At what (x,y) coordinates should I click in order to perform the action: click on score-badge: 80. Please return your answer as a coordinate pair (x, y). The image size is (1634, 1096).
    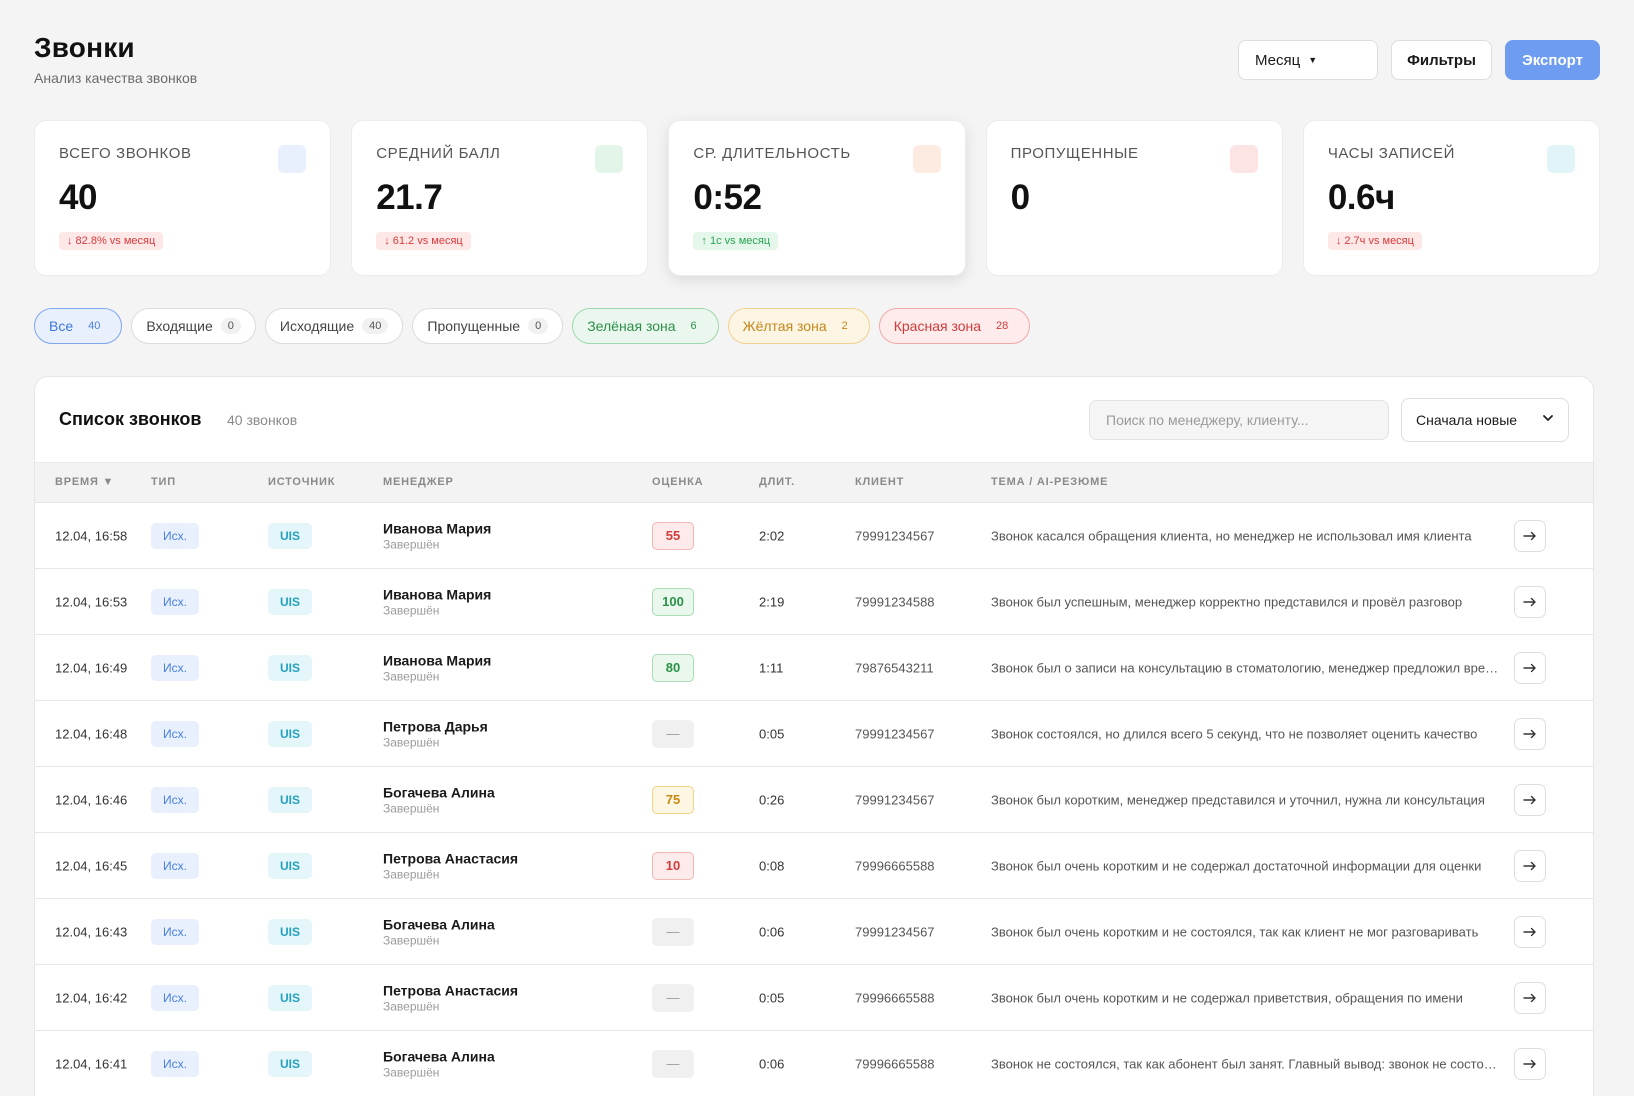
    Looking at the image, I should click on (673, 667).